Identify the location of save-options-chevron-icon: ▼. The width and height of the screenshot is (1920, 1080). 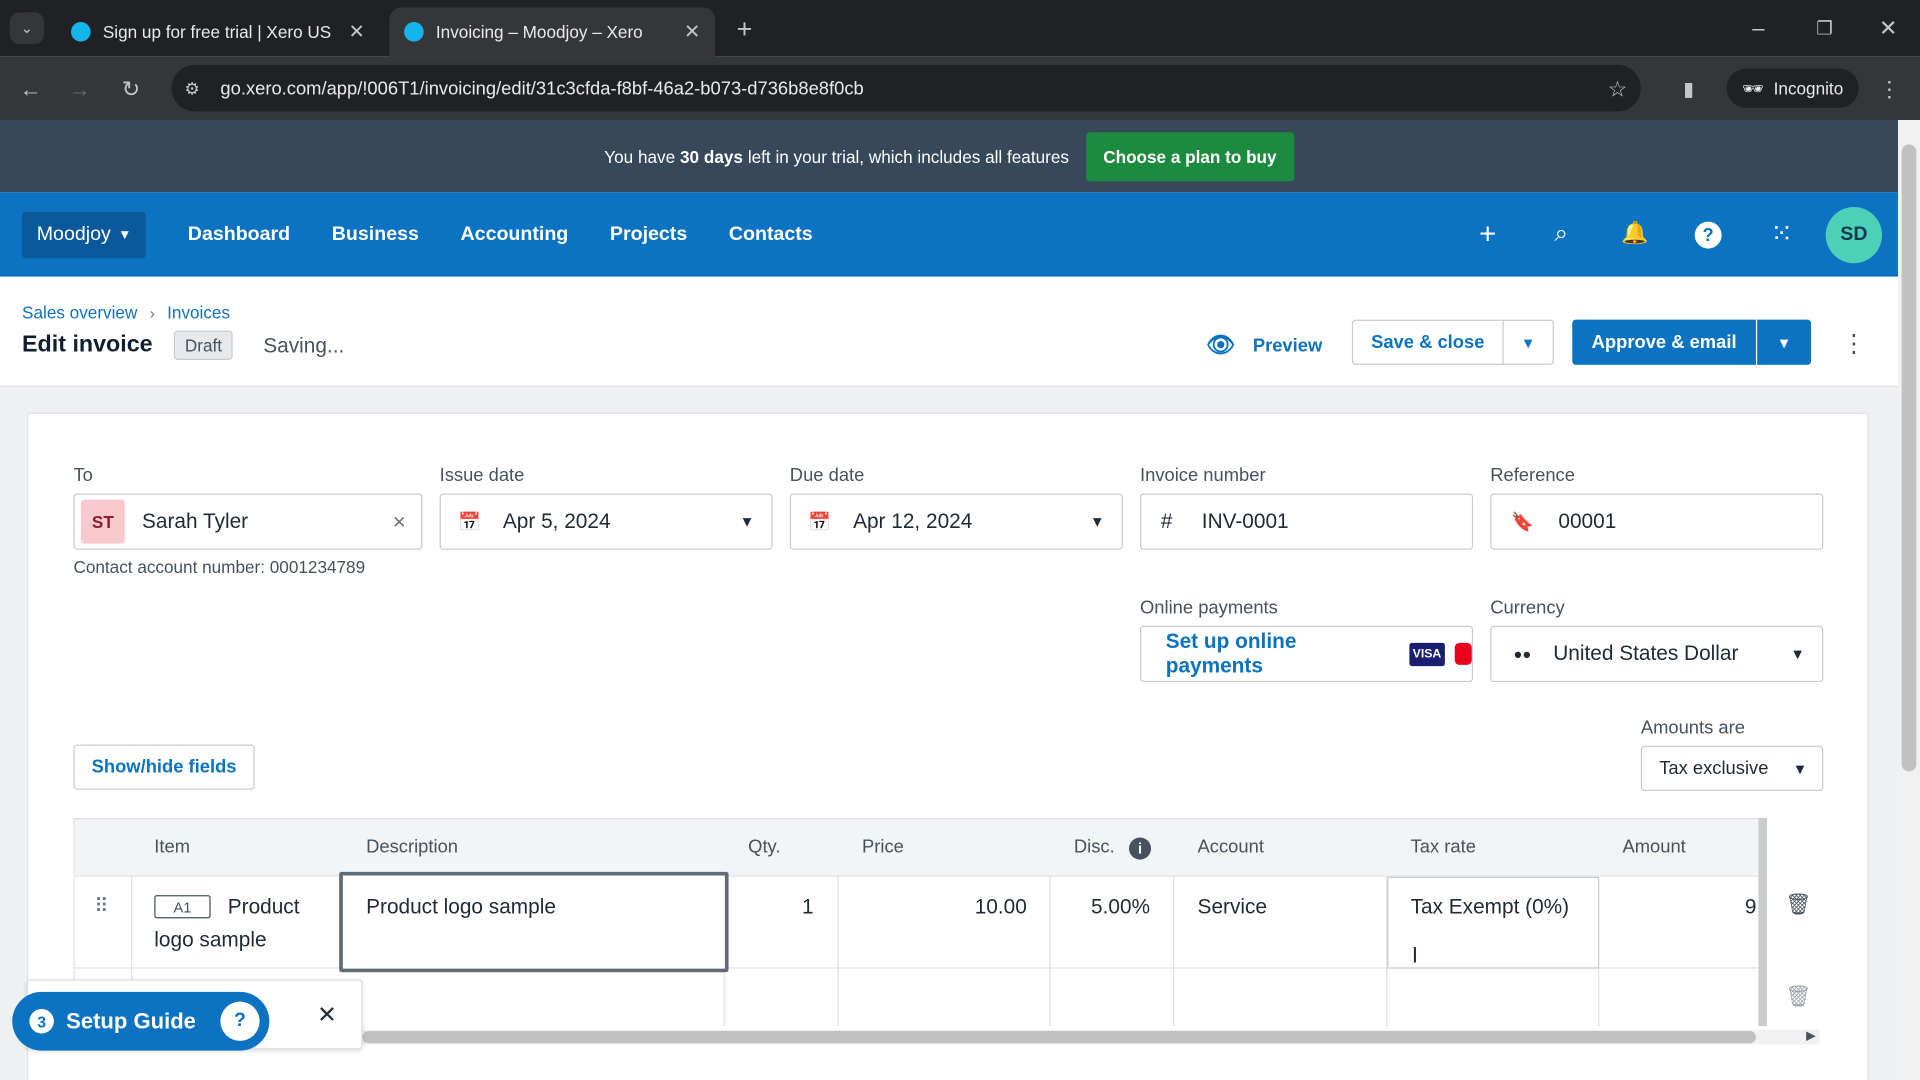
(1528, 342).